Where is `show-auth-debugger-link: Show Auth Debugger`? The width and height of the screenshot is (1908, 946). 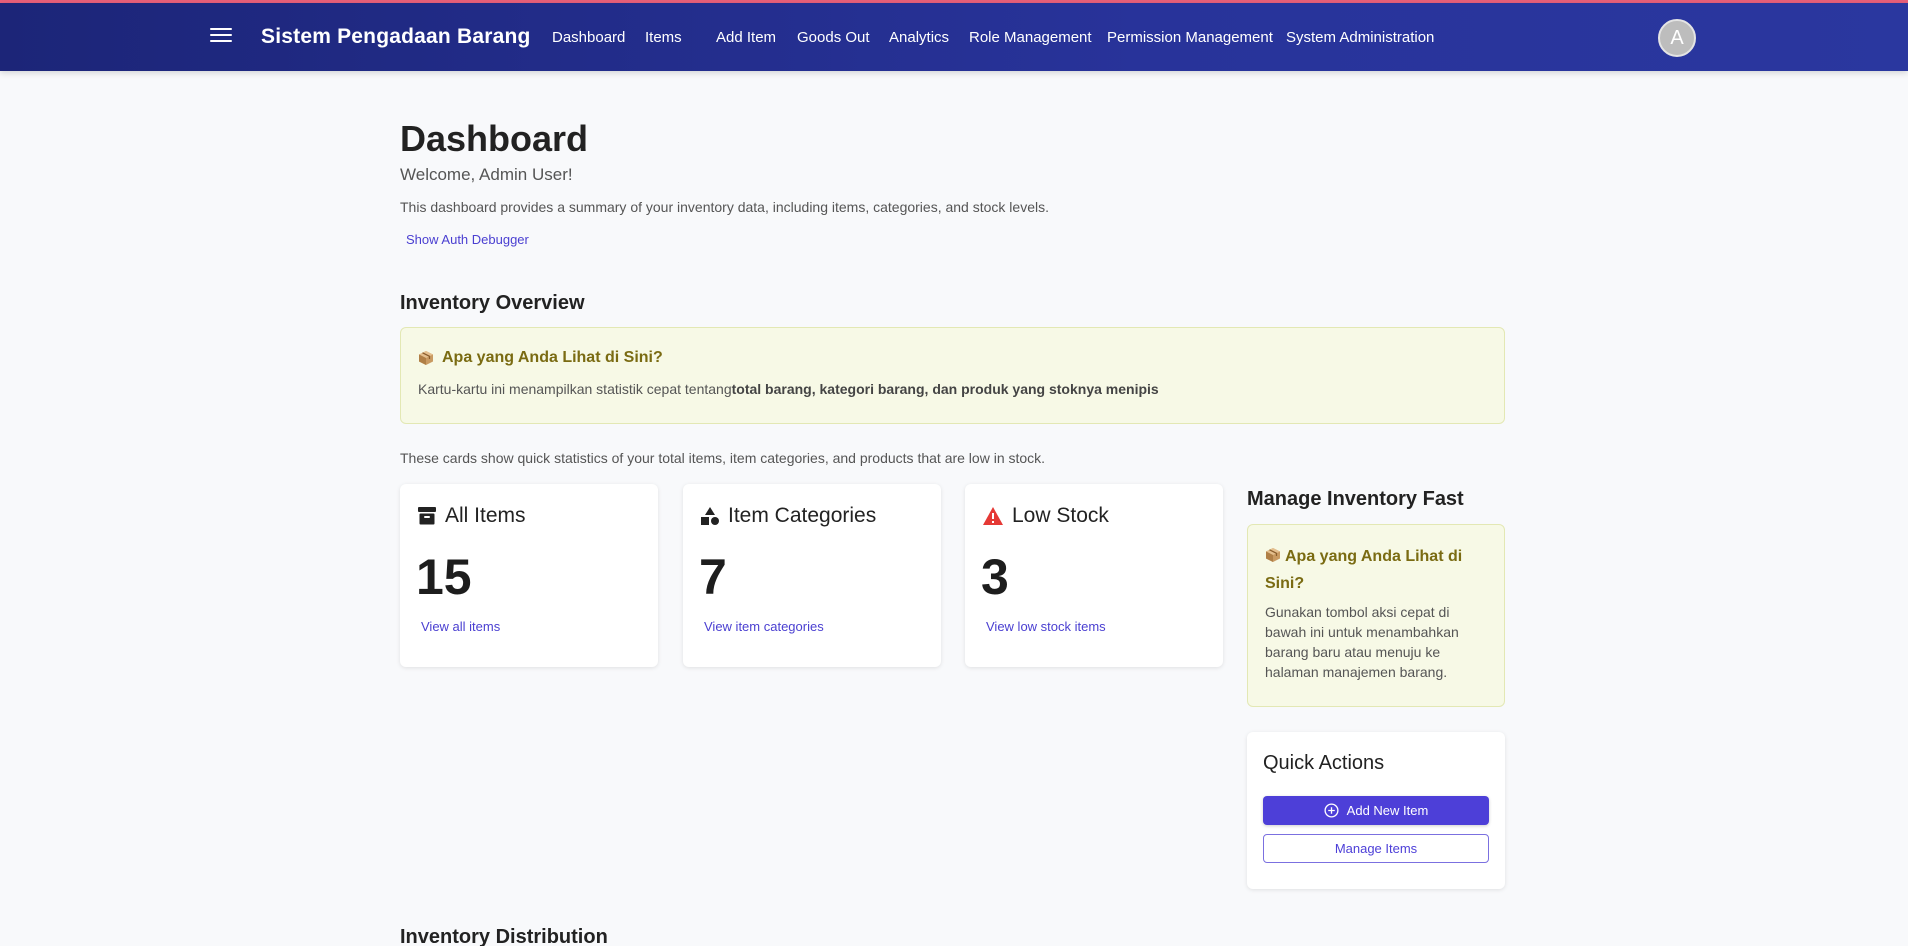
show-auth-debugger-link: Show Auth Debugger is located at coordinates (467, 239).